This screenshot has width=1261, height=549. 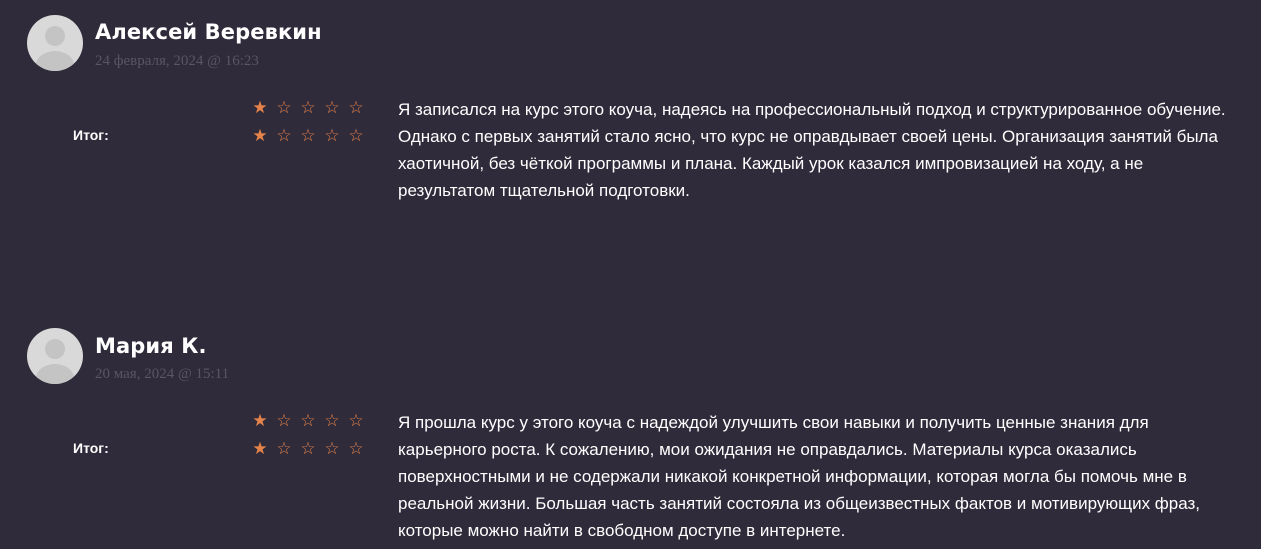 What do you see at coordinates (162, 374) in the screenshot?
I see `review-date: 20 мая, 2024 @ 15:11` at bounding box center [162, 374].